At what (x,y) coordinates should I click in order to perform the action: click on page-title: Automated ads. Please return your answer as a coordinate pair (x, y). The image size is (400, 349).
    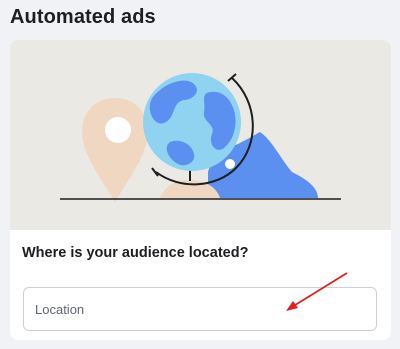
    Looking at the image, I should click on (83, 17).